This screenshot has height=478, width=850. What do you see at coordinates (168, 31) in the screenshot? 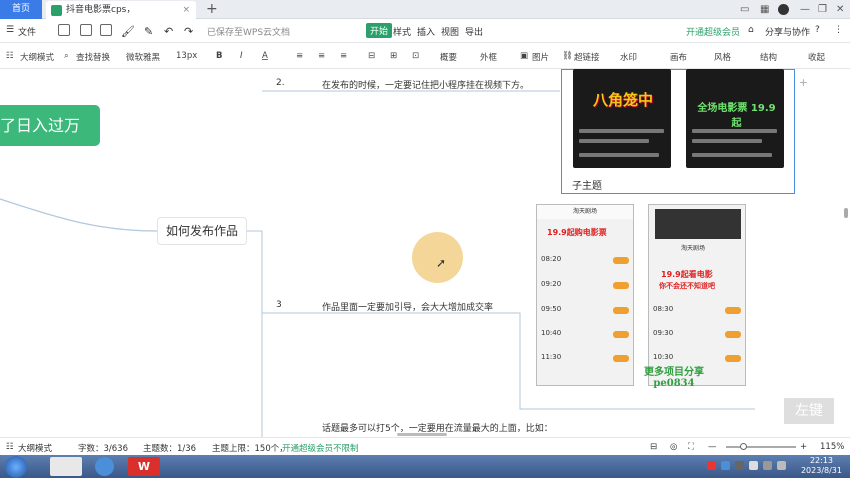
I see `undo-icon: ↶` at bounding box center [168, 31].